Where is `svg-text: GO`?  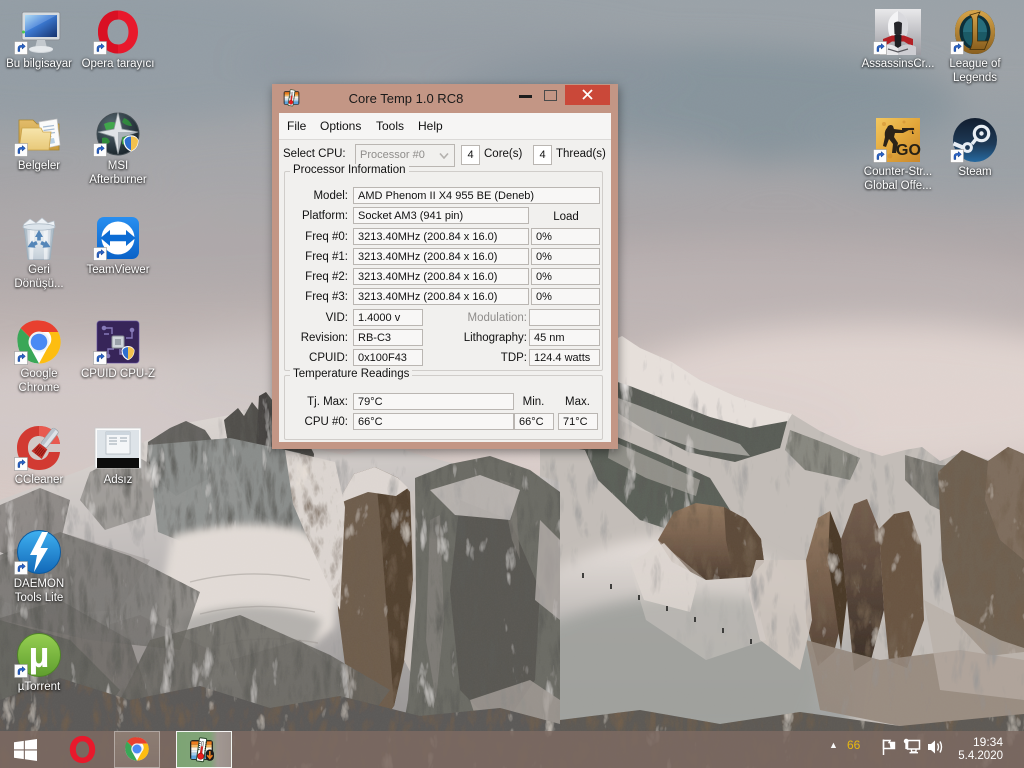
svg-text: GO is located at coordinates (908, 150).